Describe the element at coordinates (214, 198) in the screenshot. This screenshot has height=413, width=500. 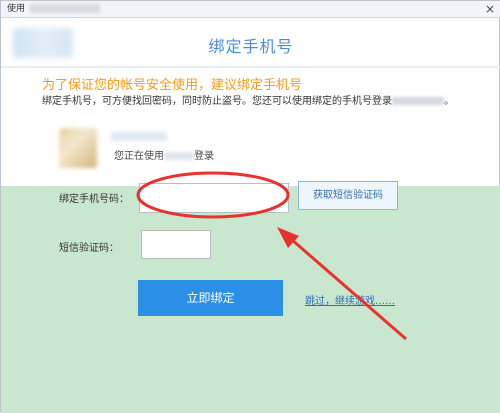
I see `phone-input` at that location.